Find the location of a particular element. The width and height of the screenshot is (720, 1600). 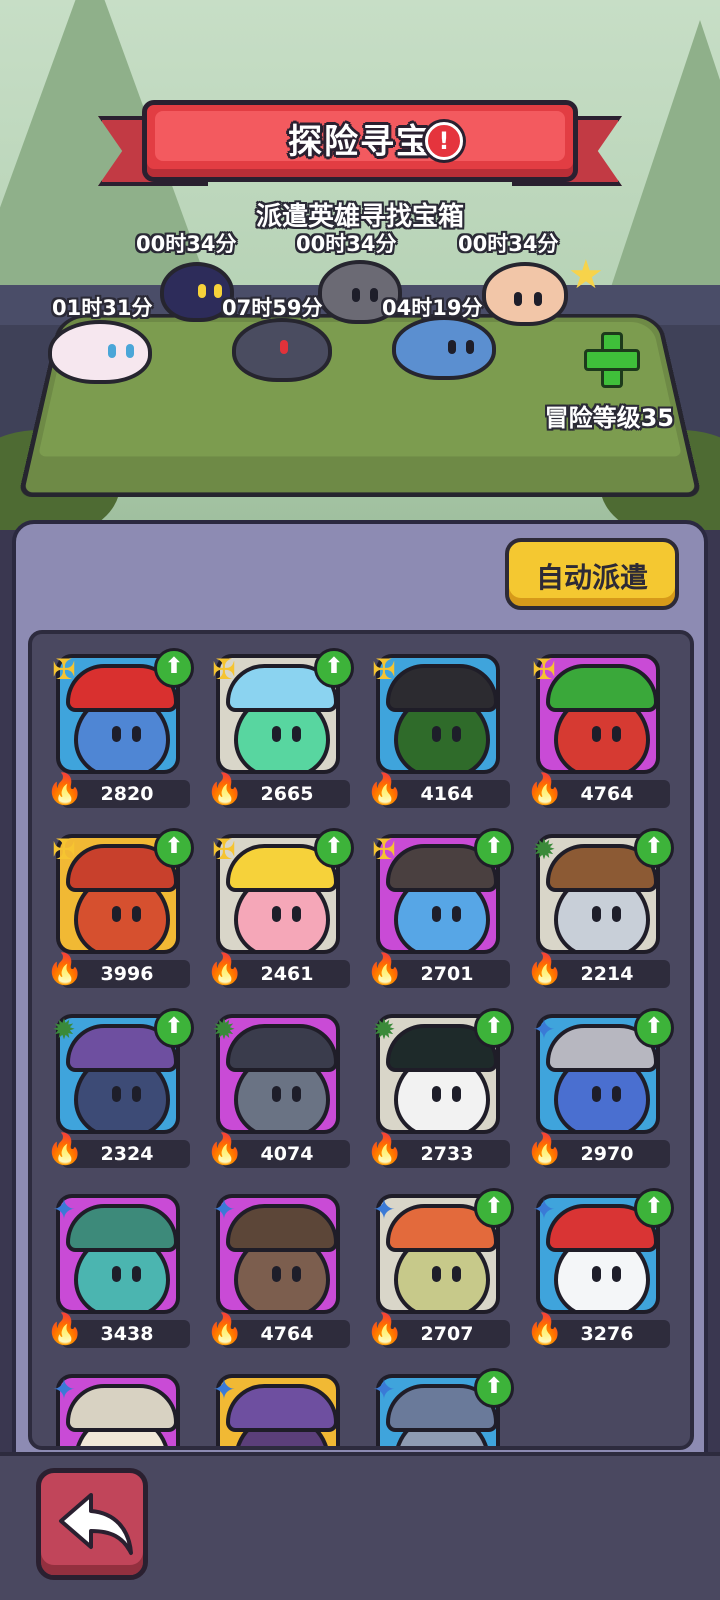

star-icon: ★ is located at coordinates (586, 275).